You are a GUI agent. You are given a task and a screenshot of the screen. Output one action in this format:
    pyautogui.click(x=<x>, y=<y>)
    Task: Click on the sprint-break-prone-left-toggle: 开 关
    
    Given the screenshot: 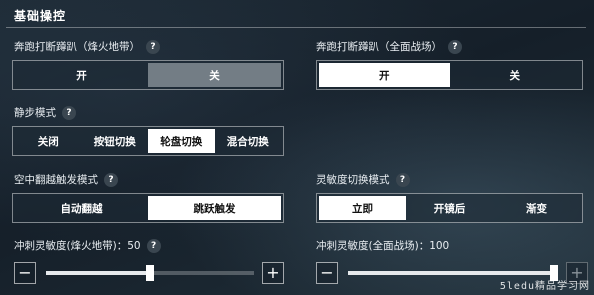 What is the action you would take?
    pyautogui.click(x=148, y=75)
    